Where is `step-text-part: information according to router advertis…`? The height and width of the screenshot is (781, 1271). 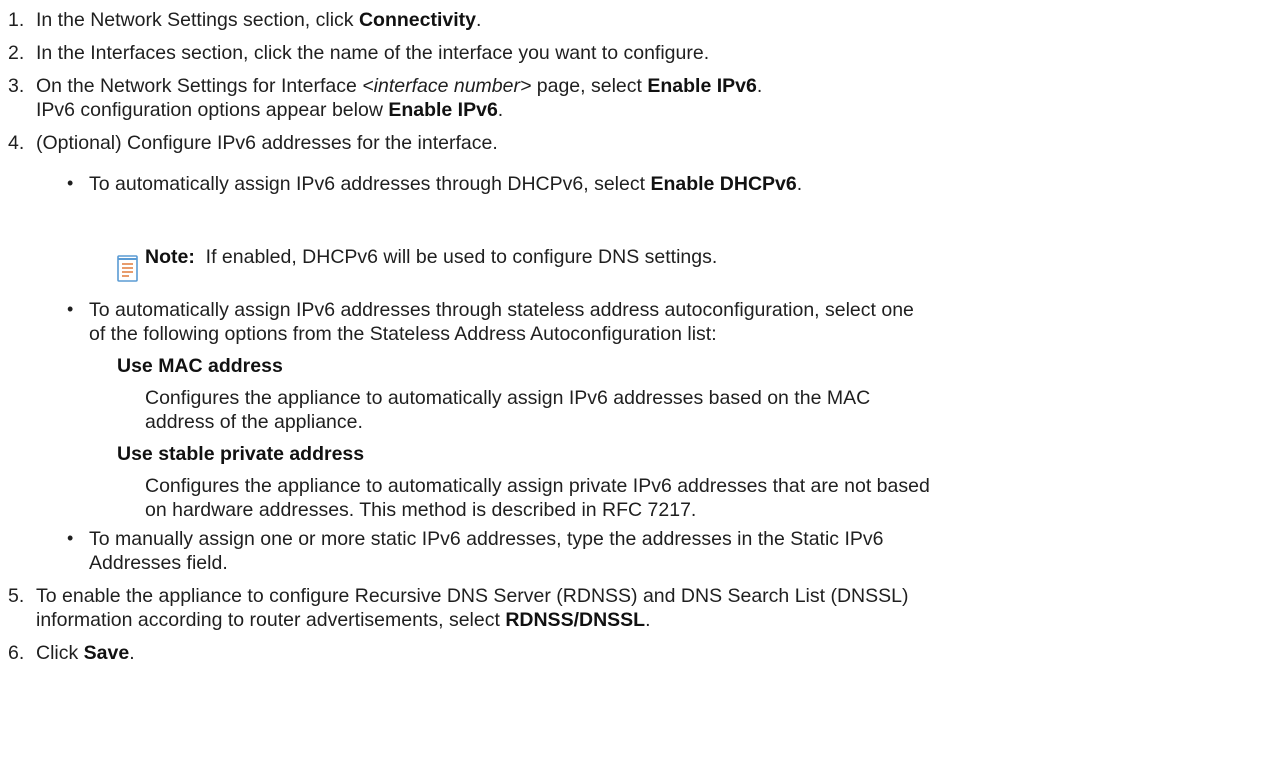 step-text-part: information according to router advertis… is located at coordinates (271, 620).